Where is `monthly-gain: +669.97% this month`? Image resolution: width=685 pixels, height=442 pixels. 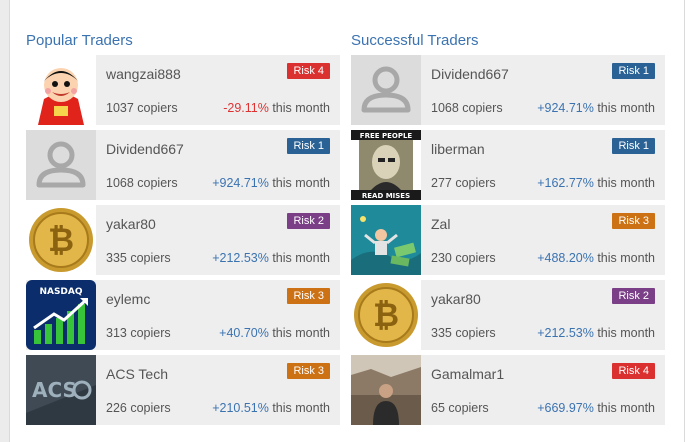
monthly-gain: +669.97% this month is located at coordinates (596, 408).